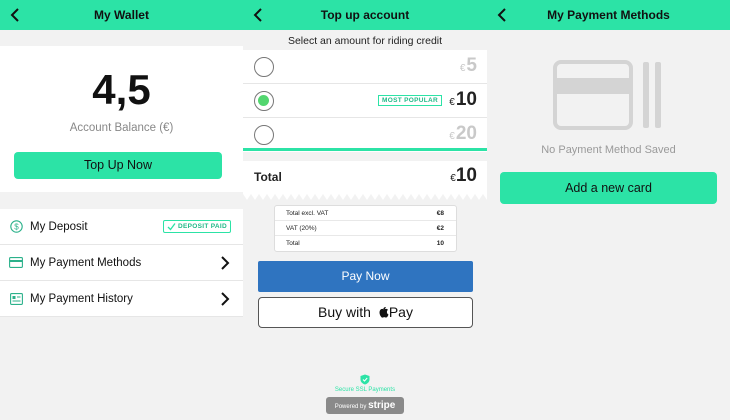 The image size is (730, 420). I want to click on breakdown-label: VAT (20%), so click(301, 228).